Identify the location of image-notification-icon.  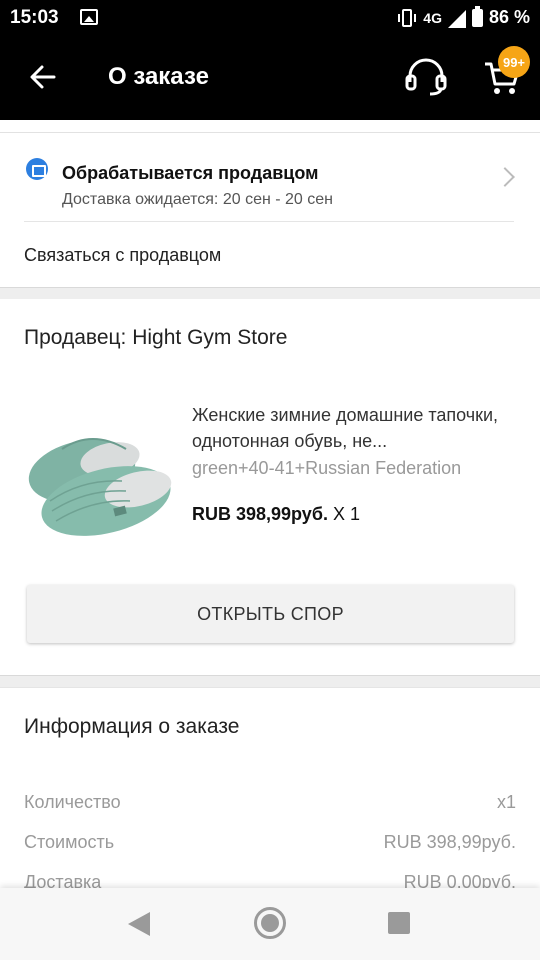
(89, 17).